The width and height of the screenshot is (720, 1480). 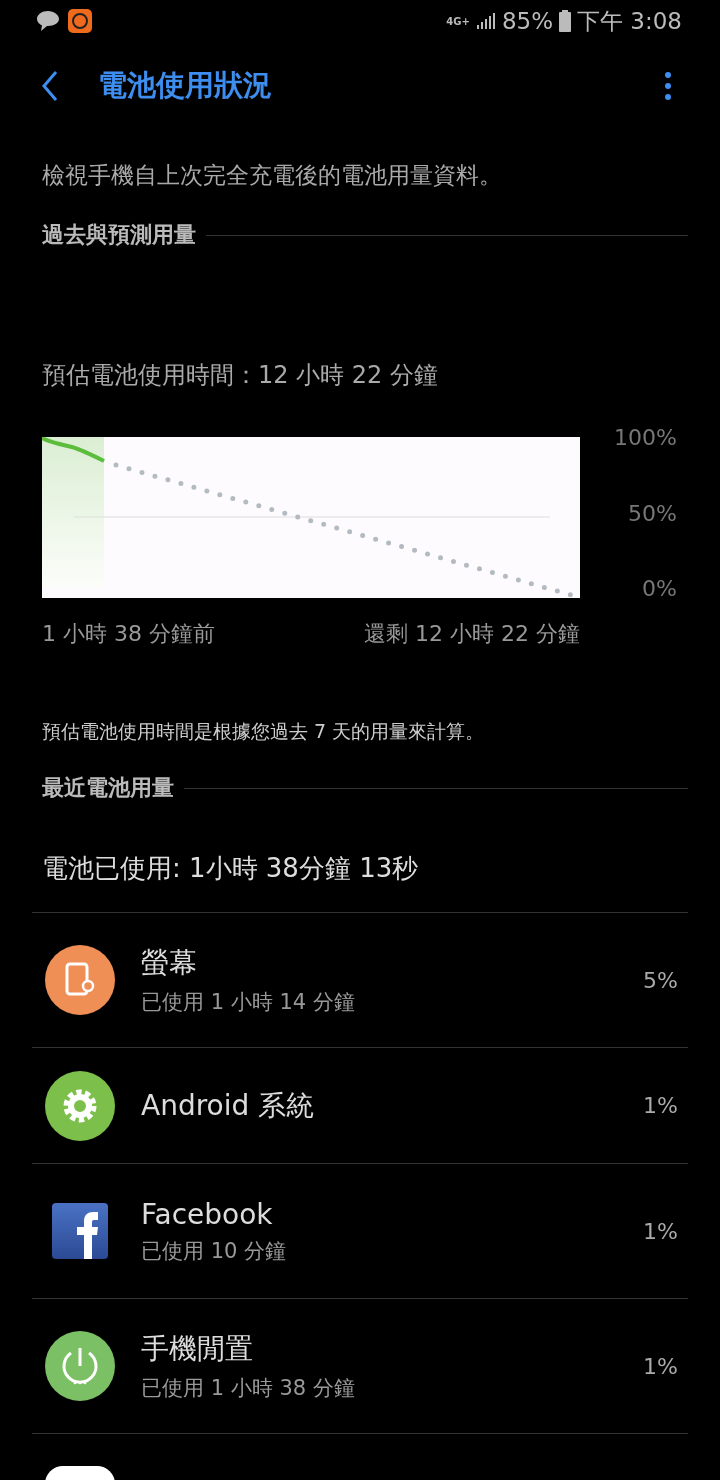 What do you see at coordinates (661, 980) in the screenshot?
I see `usage-percent: 5%` at bounding box center [661, 980].